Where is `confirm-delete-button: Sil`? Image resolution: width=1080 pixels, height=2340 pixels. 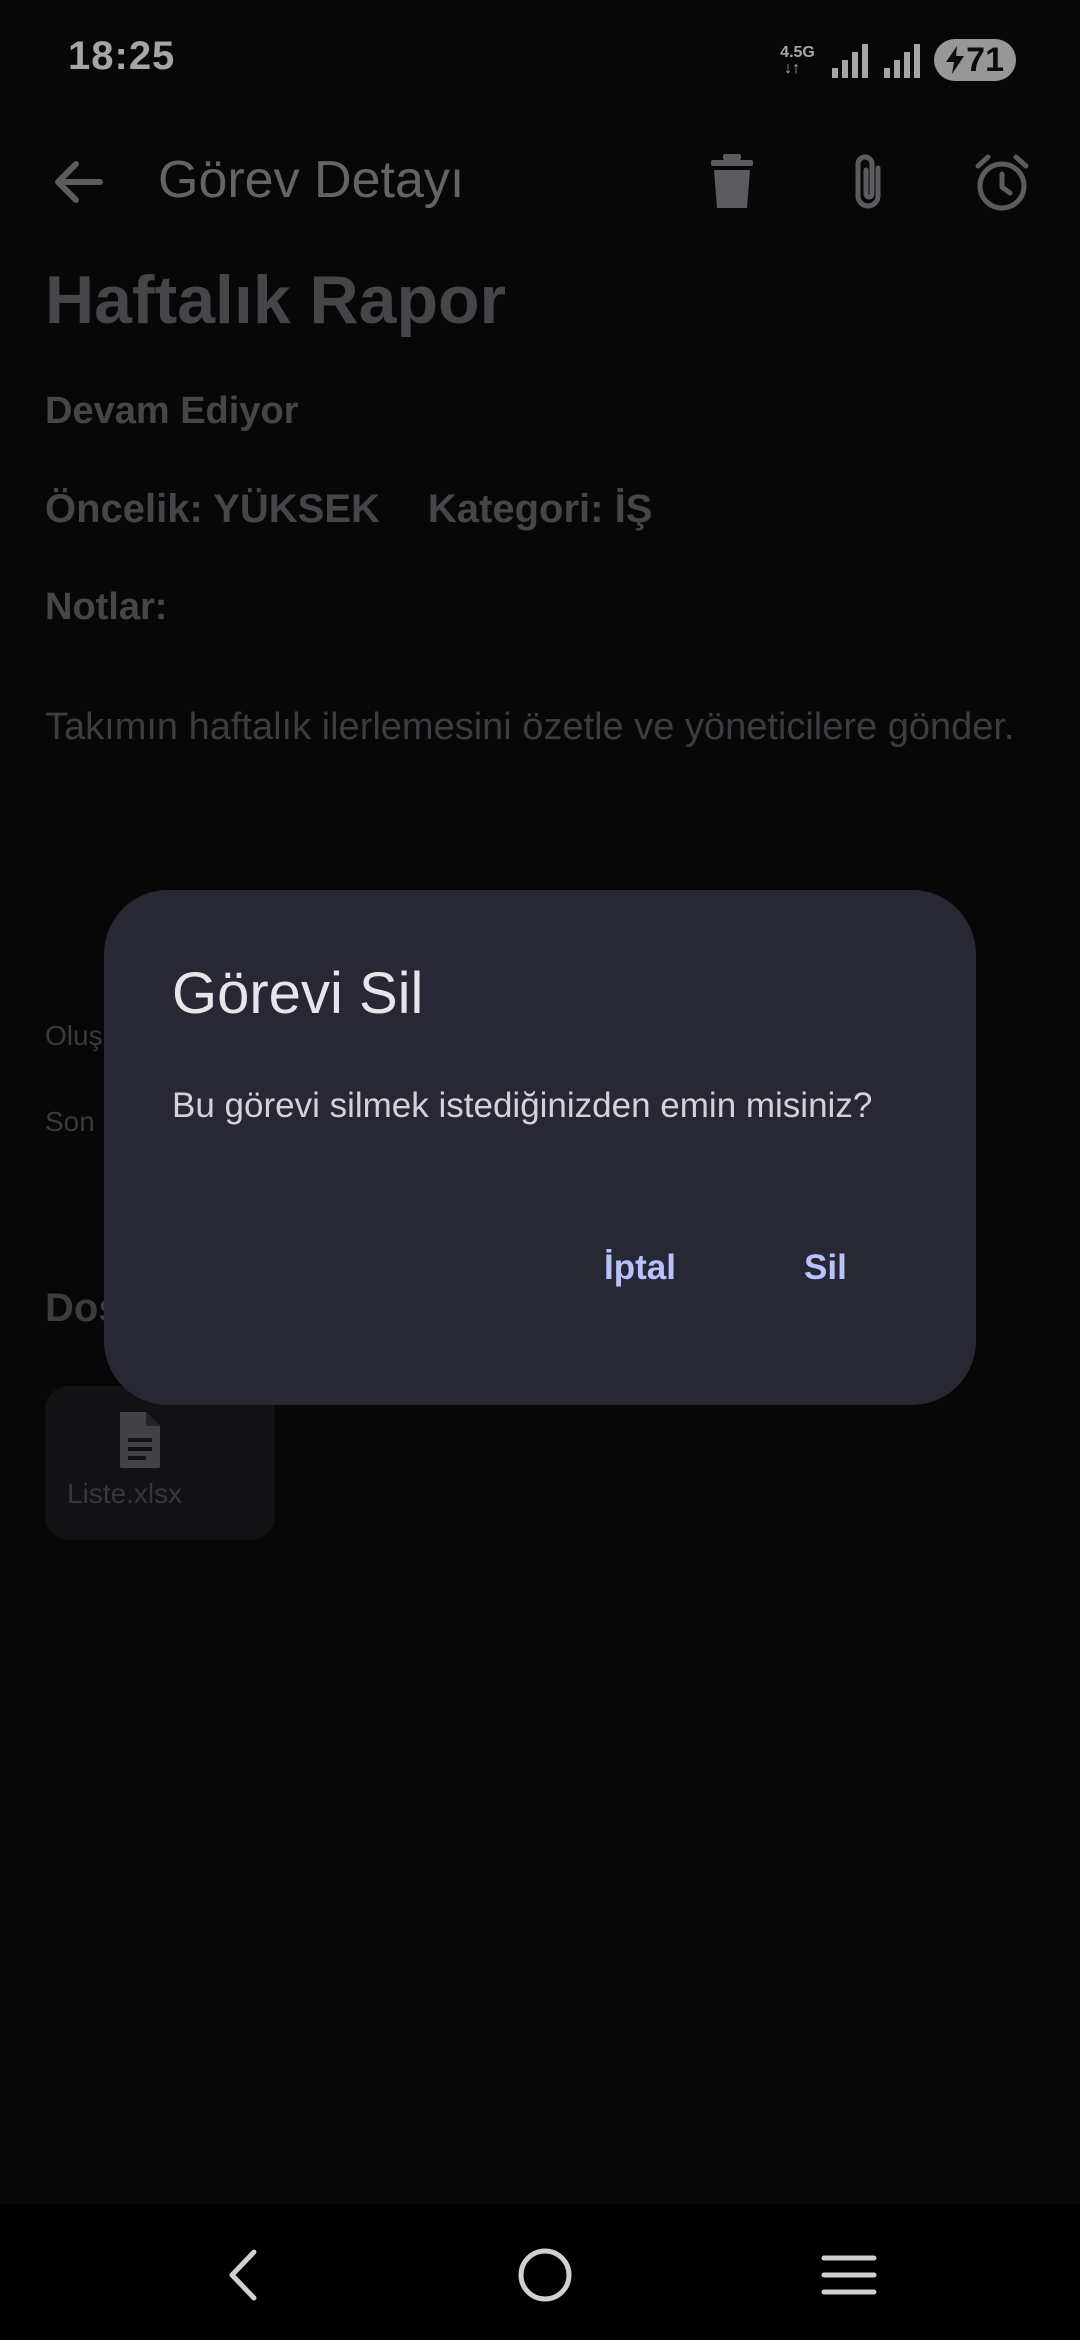 confirm-delete-button: Sil is located at coordinates (825, 1268).